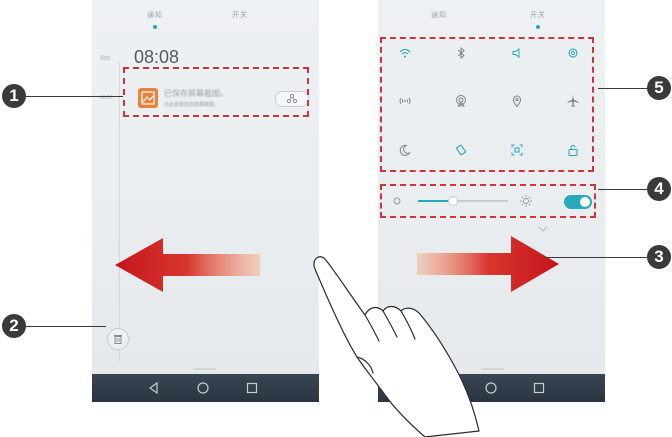  What do you see at coordinates (461, 150) in the screenshot?
I see `auto-rotate-icon` at bounding box center [461, 150].